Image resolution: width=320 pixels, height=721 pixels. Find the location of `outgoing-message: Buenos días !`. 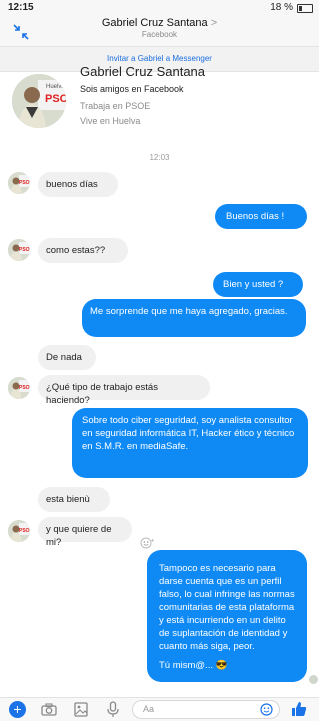

outgoing-message: Buenos días ! is located at coordinates (261, 216).